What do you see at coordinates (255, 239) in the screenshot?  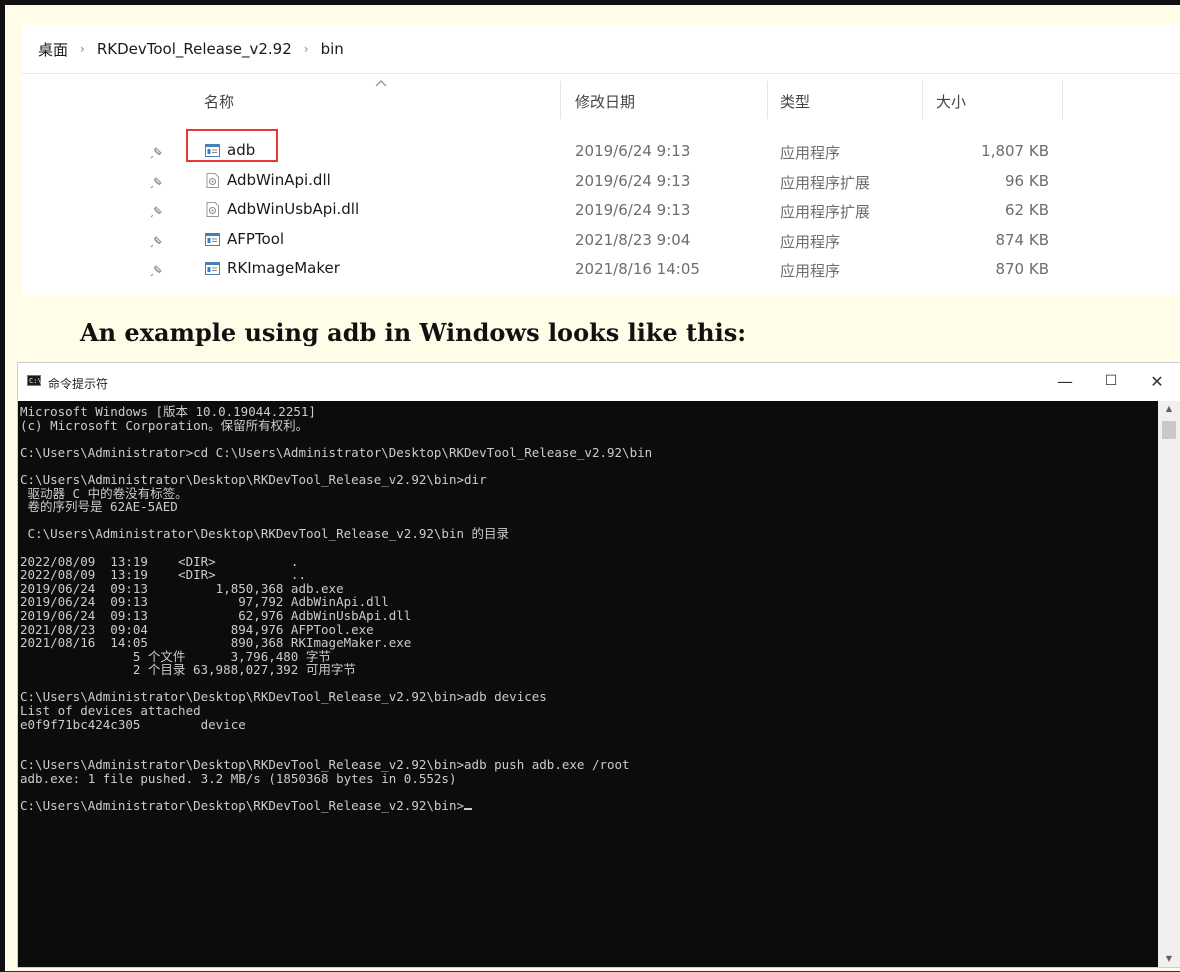 I see `file-name: AFPTool` at bounding box center [255, 239].